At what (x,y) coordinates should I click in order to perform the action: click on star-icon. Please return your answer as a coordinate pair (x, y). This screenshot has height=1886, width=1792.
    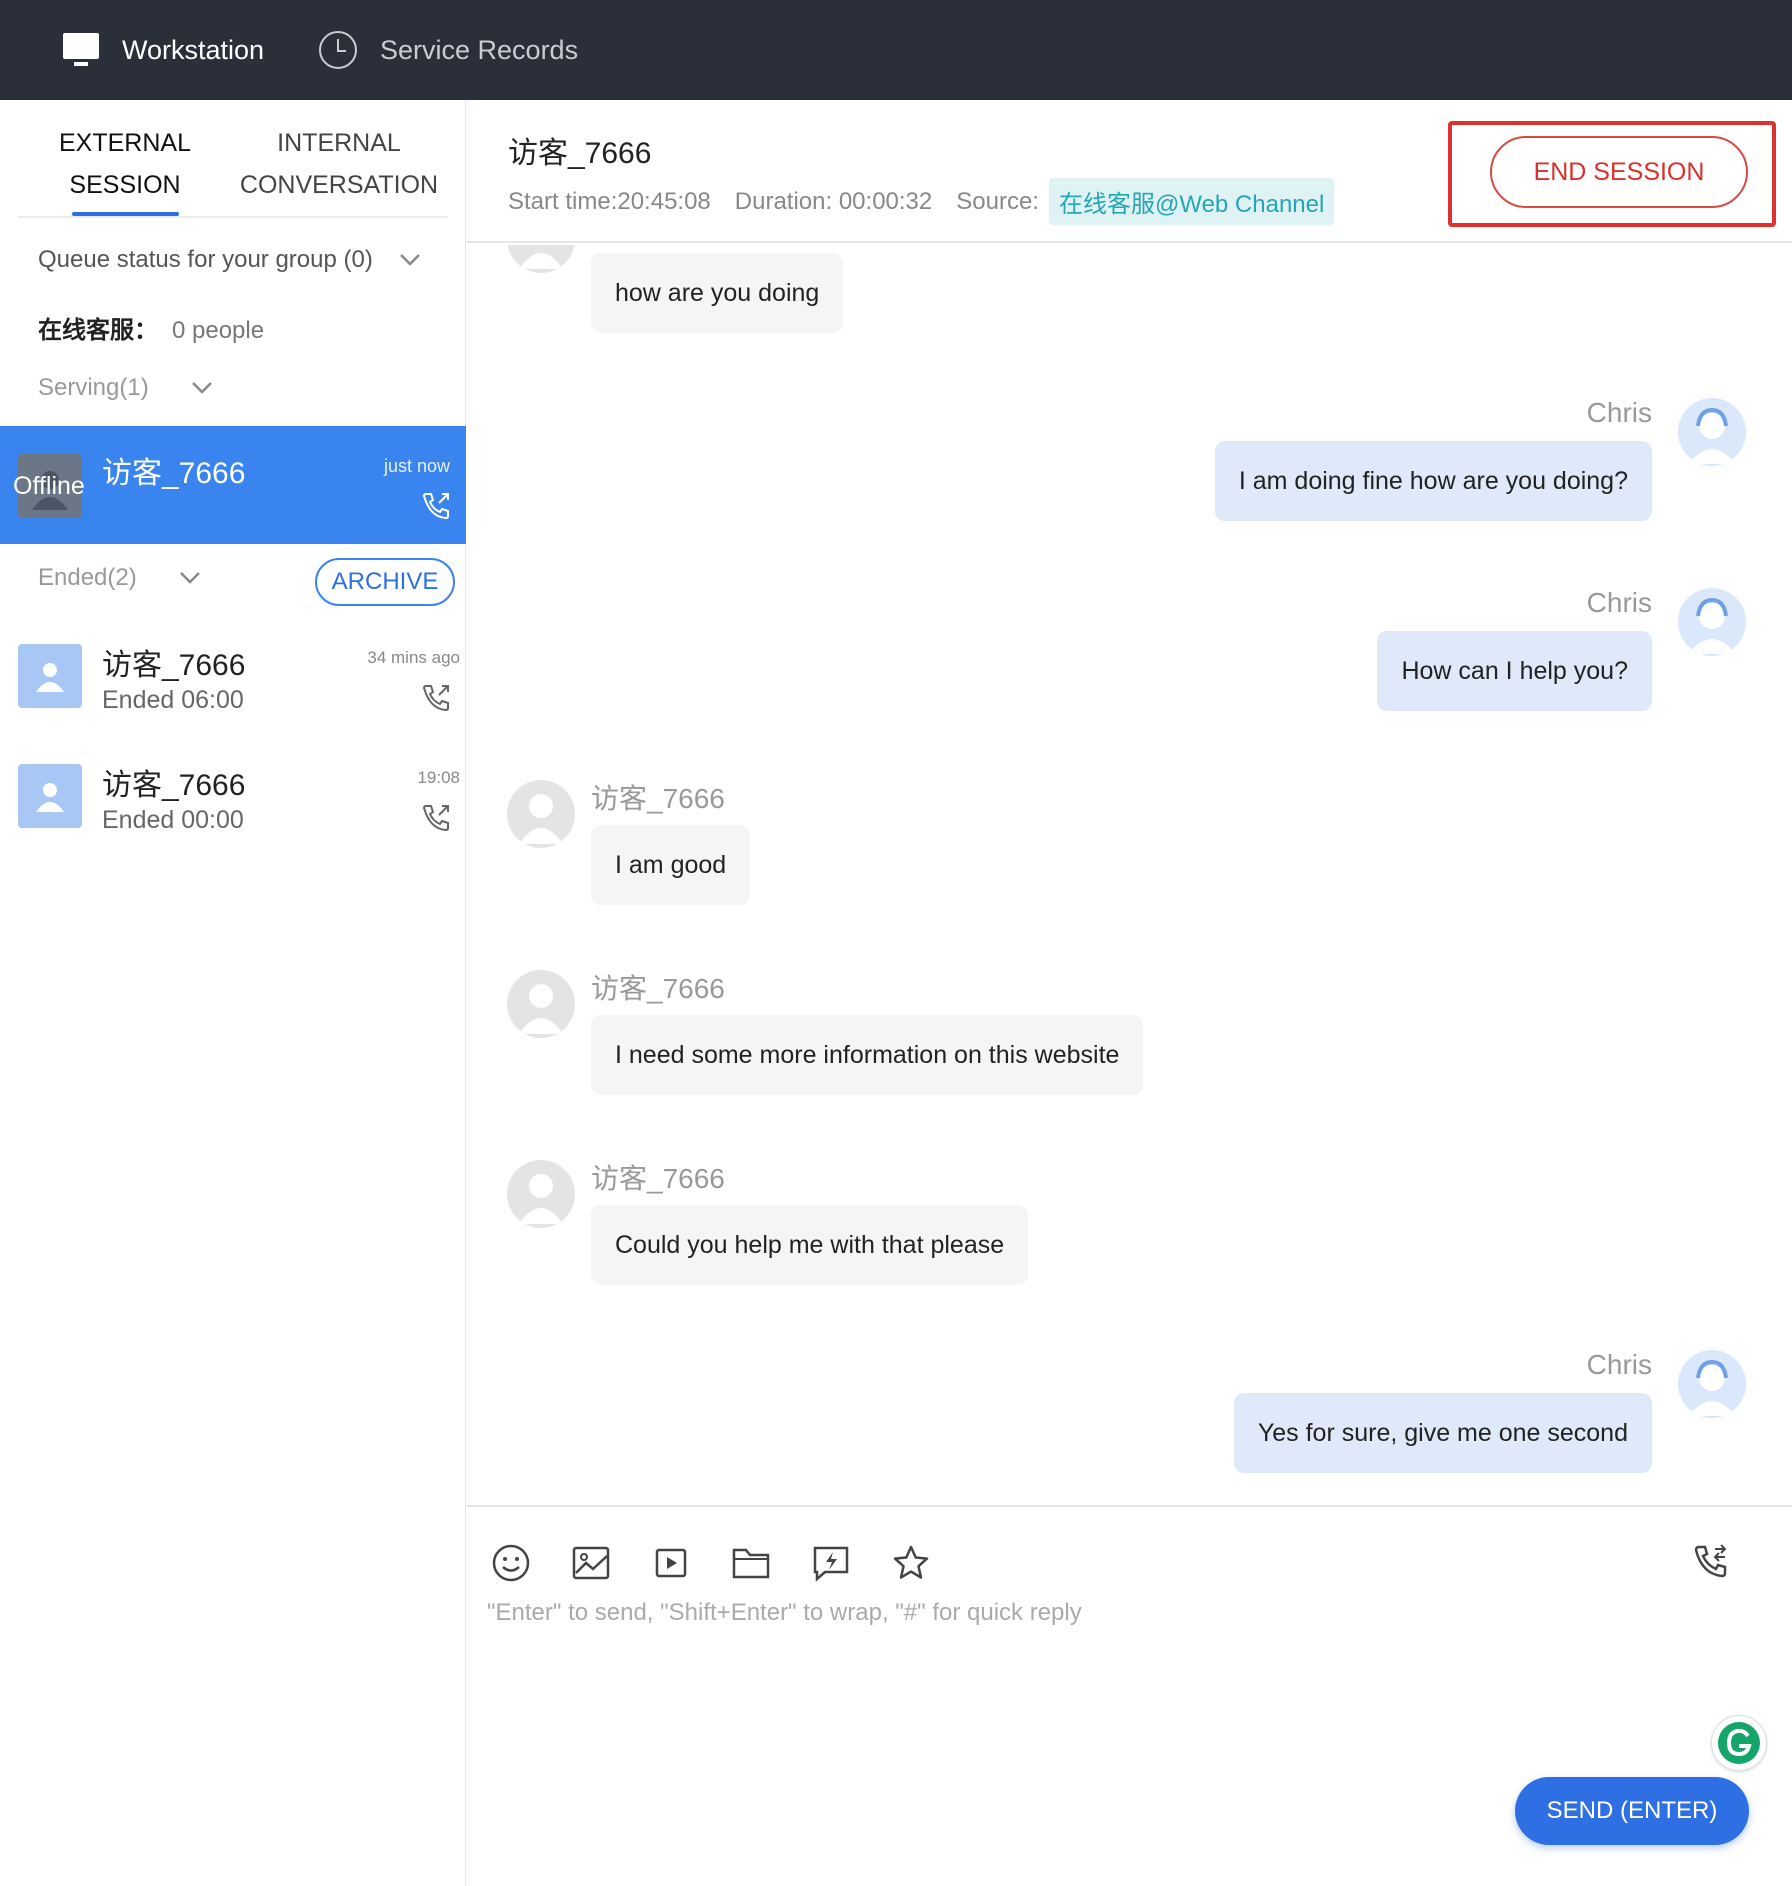
    Looking at the image, I should click on (911, 1563).